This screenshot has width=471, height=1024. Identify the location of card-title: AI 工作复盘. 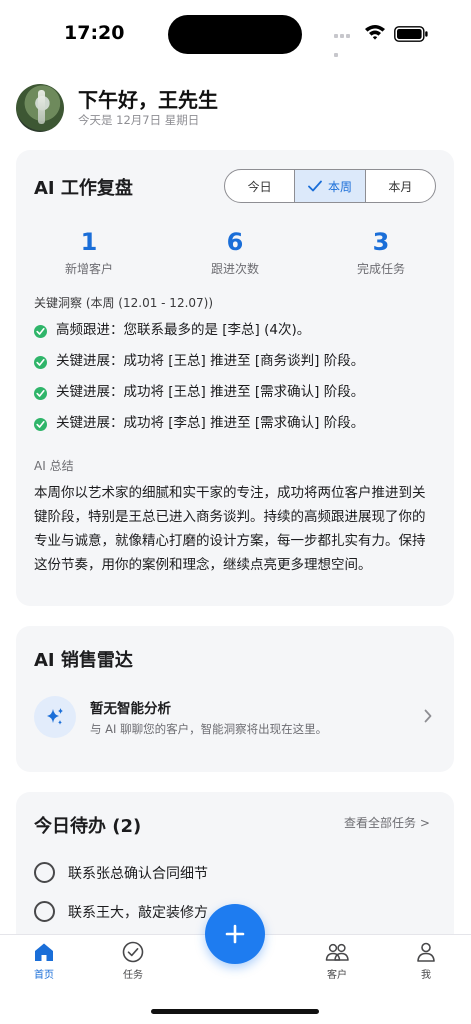
(83, 188).